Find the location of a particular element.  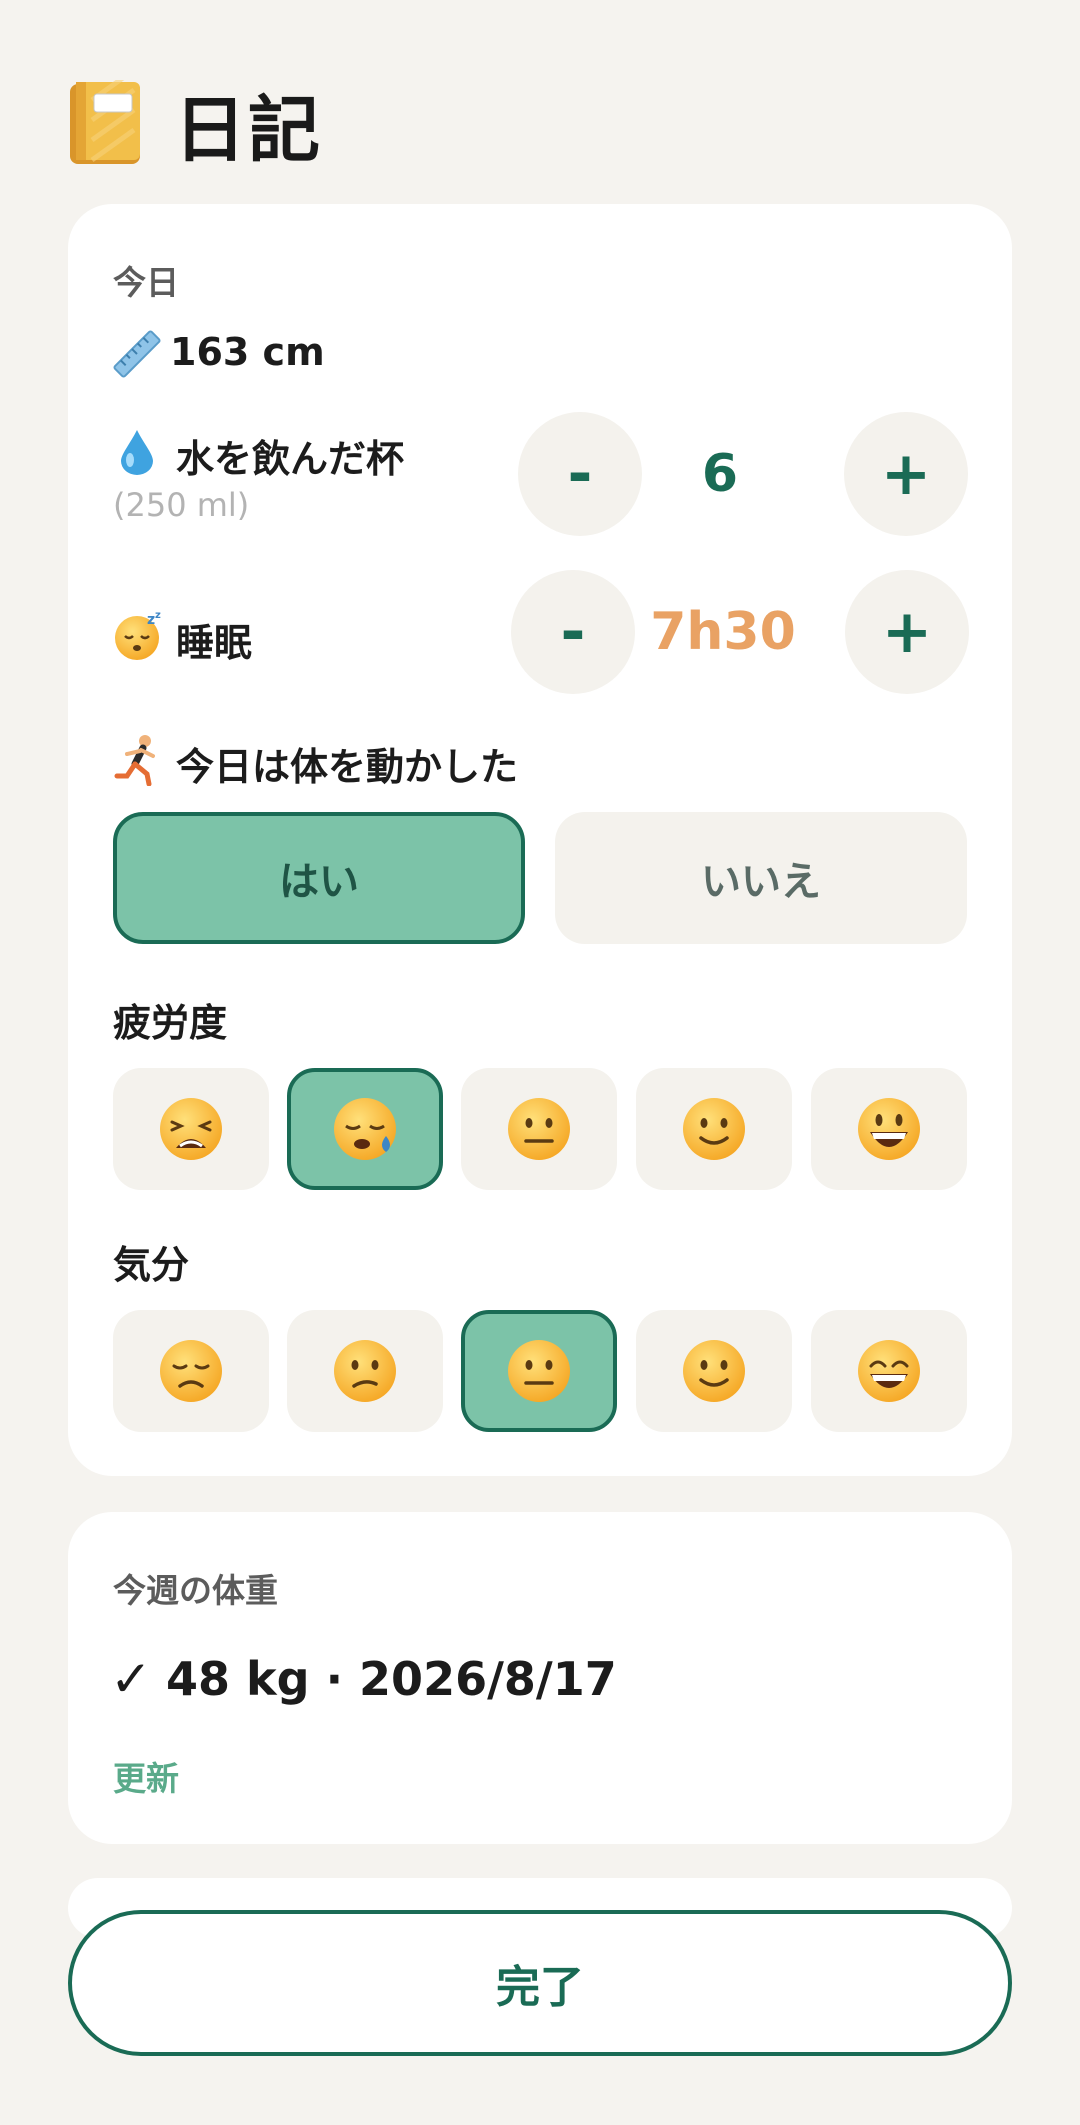

weary-face-icon is located at coordinates (191, 1129).